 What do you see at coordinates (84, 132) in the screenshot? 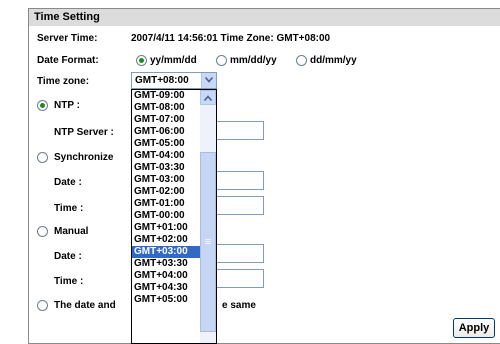
I see `ntp-server-label: NTP Server :` at bounding box center [84, 132].